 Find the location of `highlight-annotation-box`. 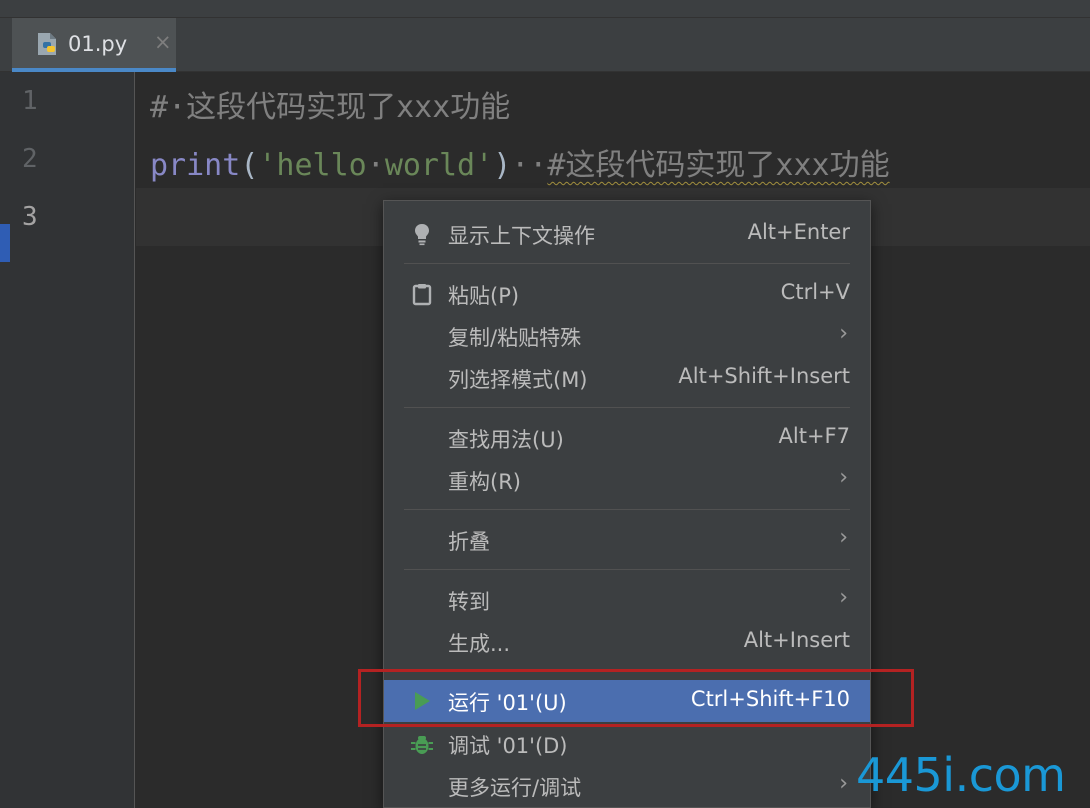

highlight-annotation-box is located at coordinates (636, 698).